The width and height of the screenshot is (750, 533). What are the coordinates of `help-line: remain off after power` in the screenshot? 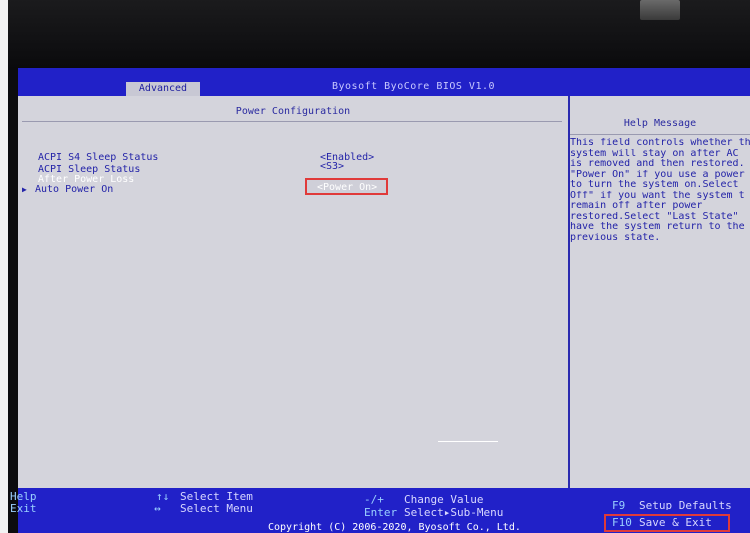 It's located at (636, 206).